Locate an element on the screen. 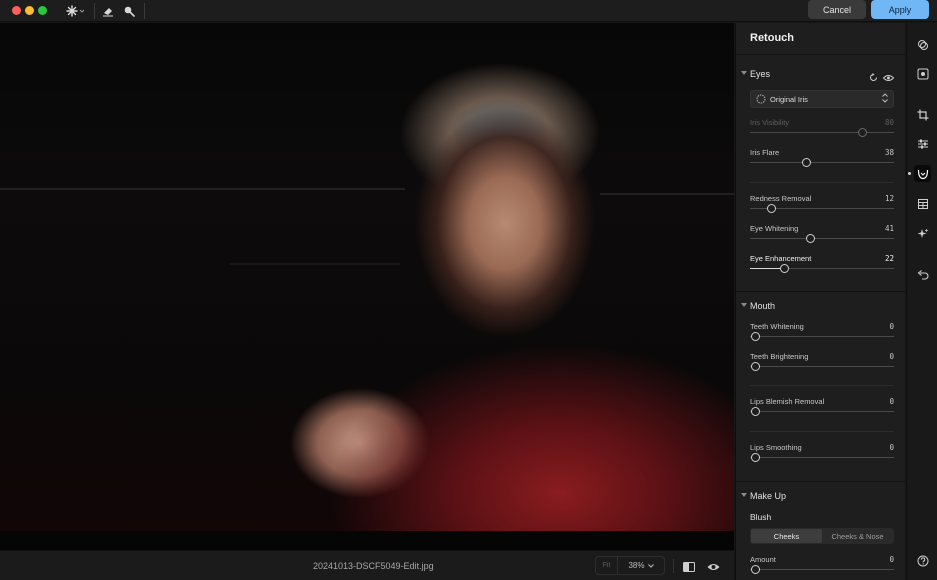  zoom-window-button is located at coordinates (42, 10).